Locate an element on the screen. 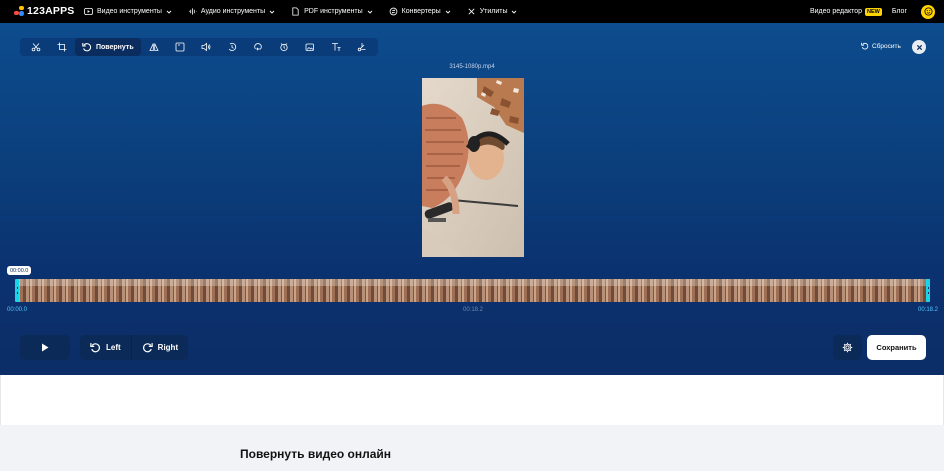 The height and width of the screenshot is (471, 944). timeline-end-time: 00:18.2 is located at coordinates (928, 310).